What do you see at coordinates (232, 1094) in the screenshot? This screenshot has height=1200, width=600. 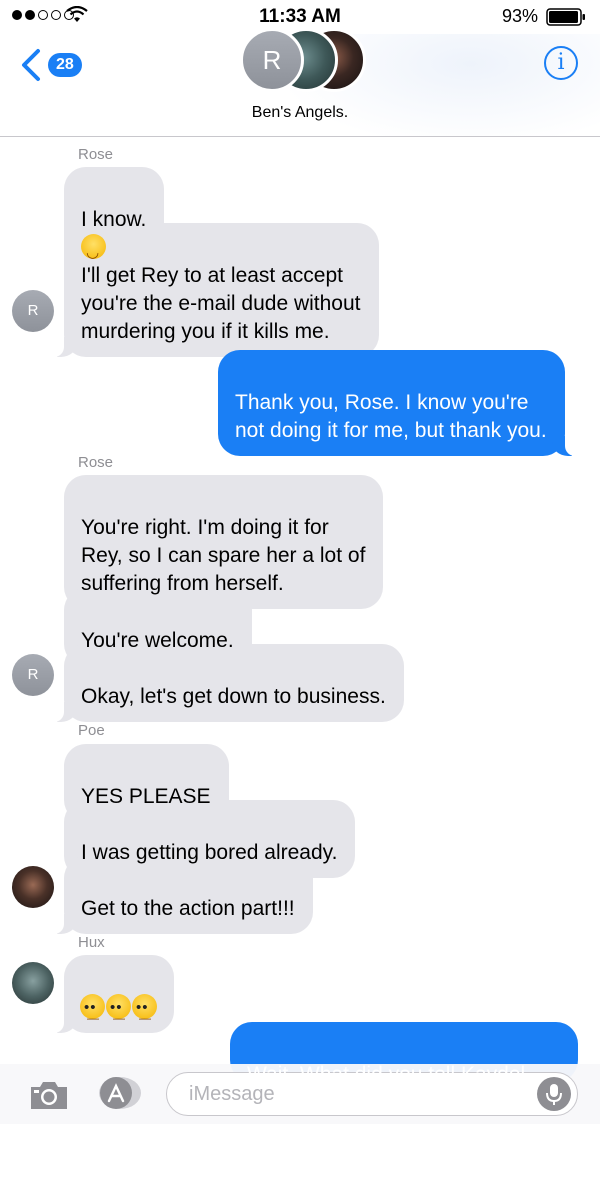 I see `input-placeholder: iMessage` at bounding box center [232, 1094].